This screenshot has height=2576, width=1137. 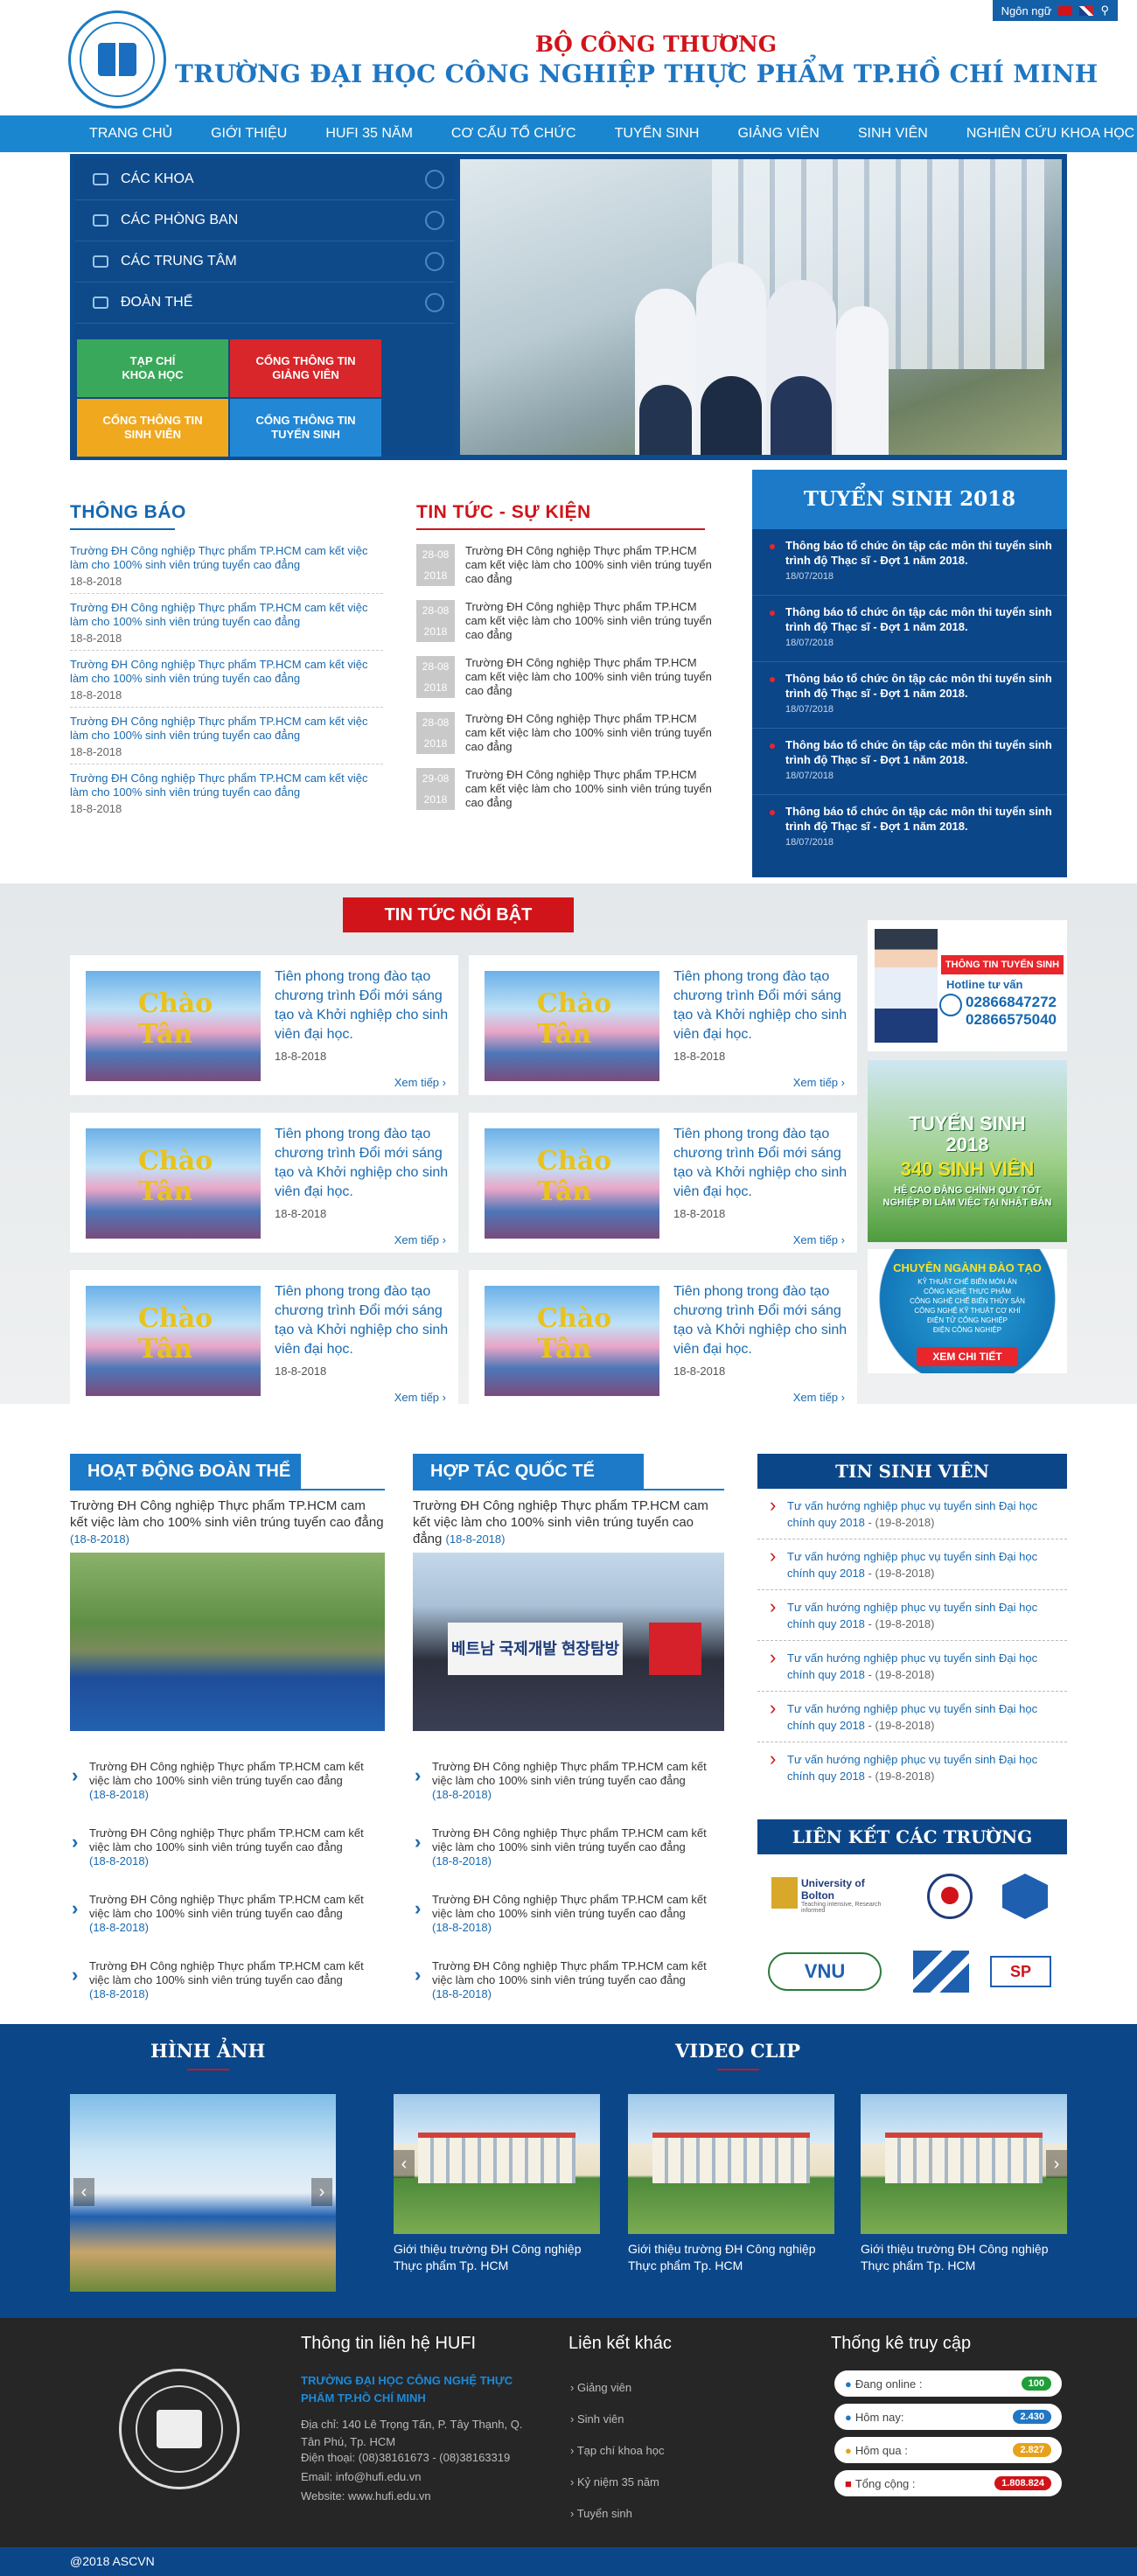 What do you see at coordinates (366, 2496) in the screenshot?
I see `footer-website: Website: www.hufi.edu.vn` at bounding box center [366, 2496].